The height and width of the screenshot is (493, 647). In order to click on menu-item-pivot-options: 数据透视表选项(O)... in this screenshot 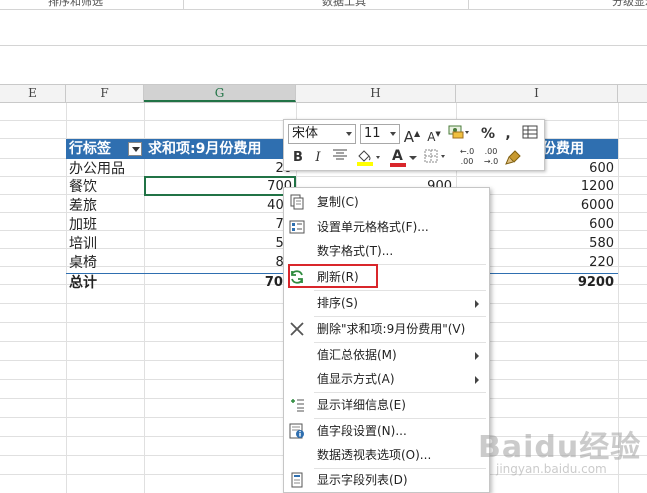, I will do `click(387, 455)`.